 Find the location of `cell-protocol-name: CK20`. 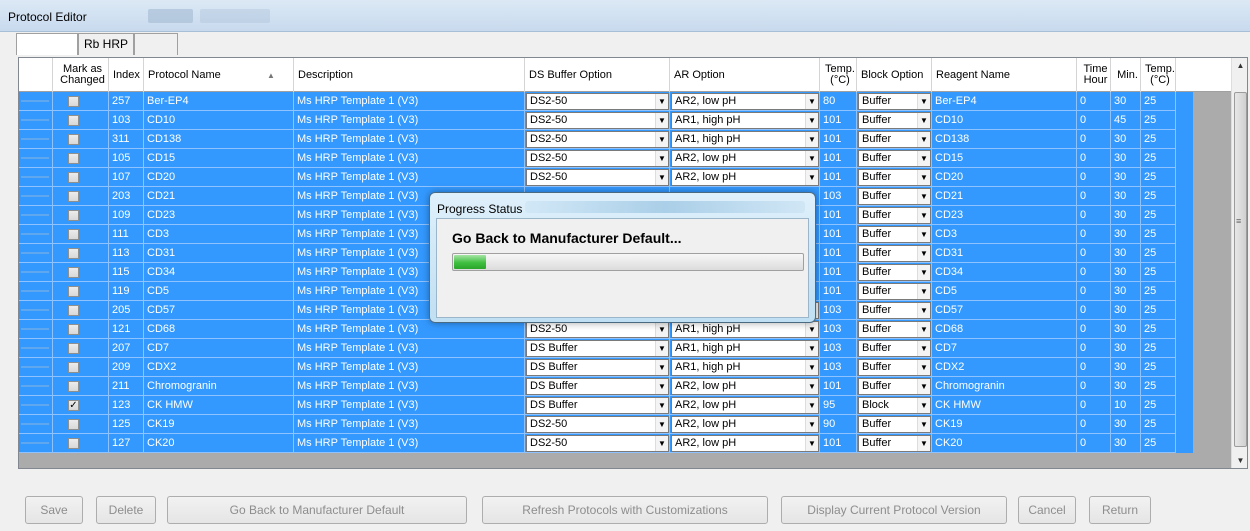

cell-protocol-name: CK20 is located at coordinates (219, 443).